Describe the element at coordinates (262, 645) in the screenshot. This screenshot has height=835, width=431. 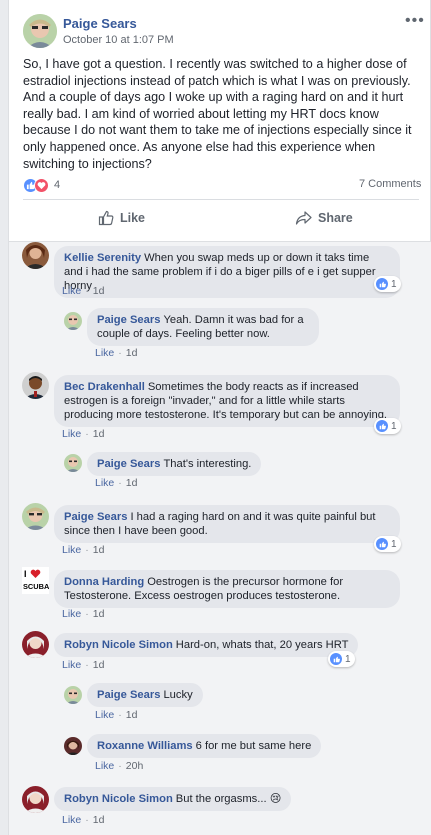
I see `comment-text: Hard-on, whats that, 20 years HRT` at that location.